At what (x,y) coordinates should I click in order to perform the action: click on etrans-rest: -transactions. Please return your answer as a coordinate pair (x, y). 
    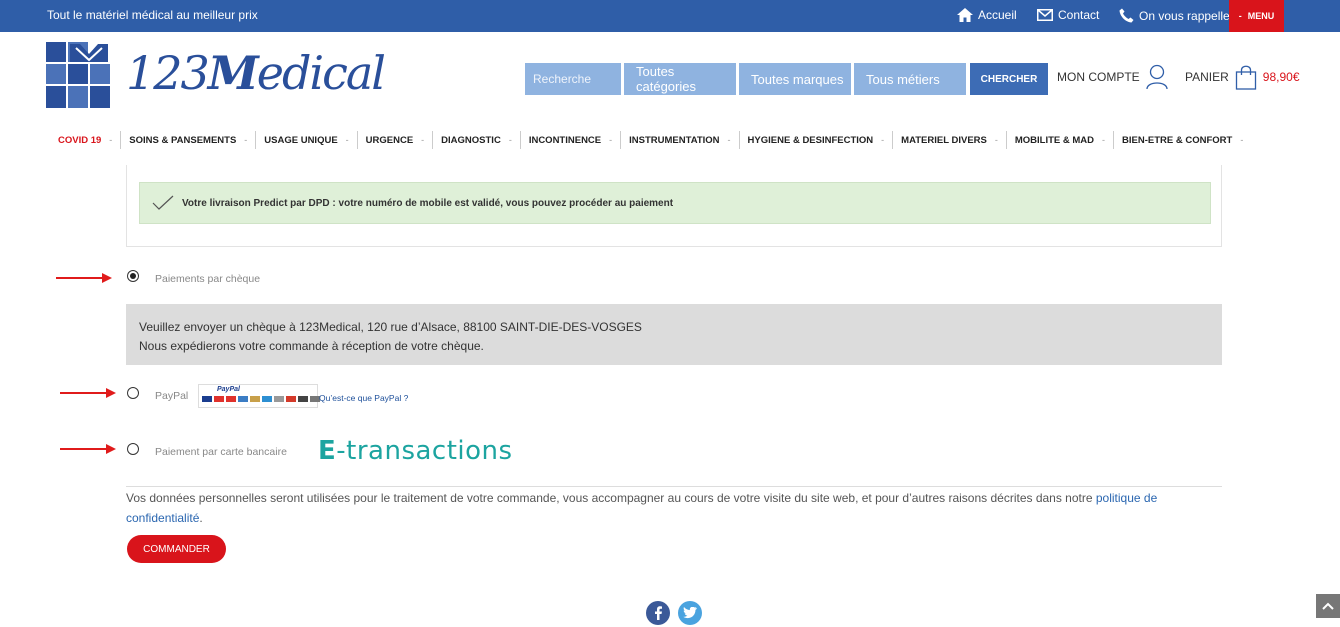
    Looking at the image, I should click on (424, 451).